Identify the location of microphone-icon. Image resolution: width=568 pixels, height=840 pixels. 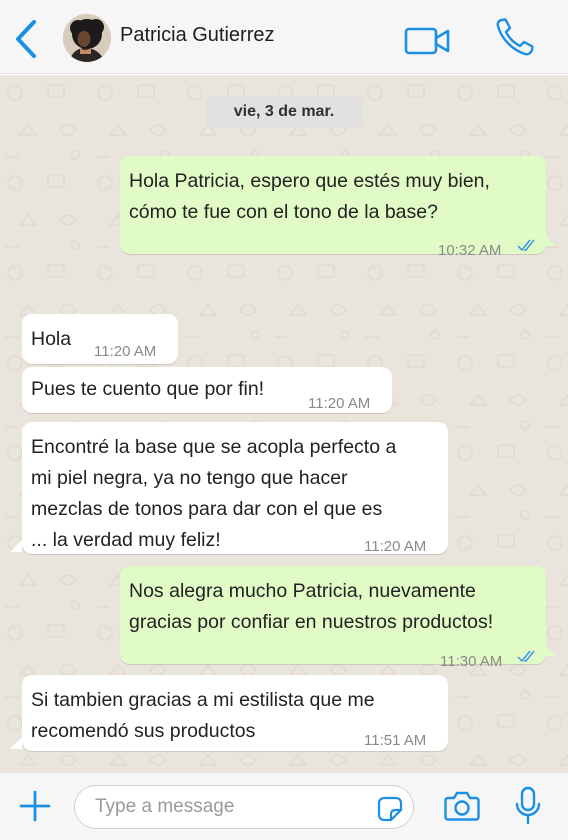
(528, 805).